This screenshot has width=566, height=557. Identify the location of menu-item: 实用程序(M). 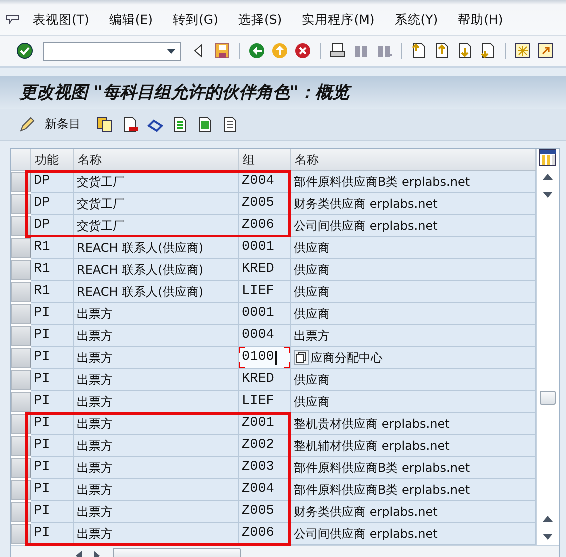
(338, 20).